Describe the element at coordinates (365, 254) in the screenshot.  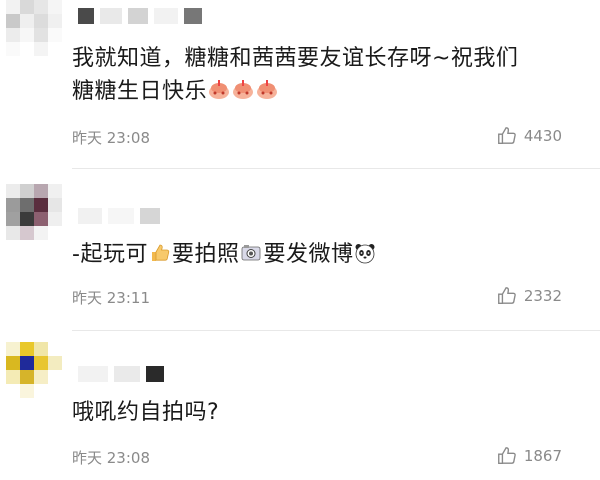
I see `panda-emoji` at that location.